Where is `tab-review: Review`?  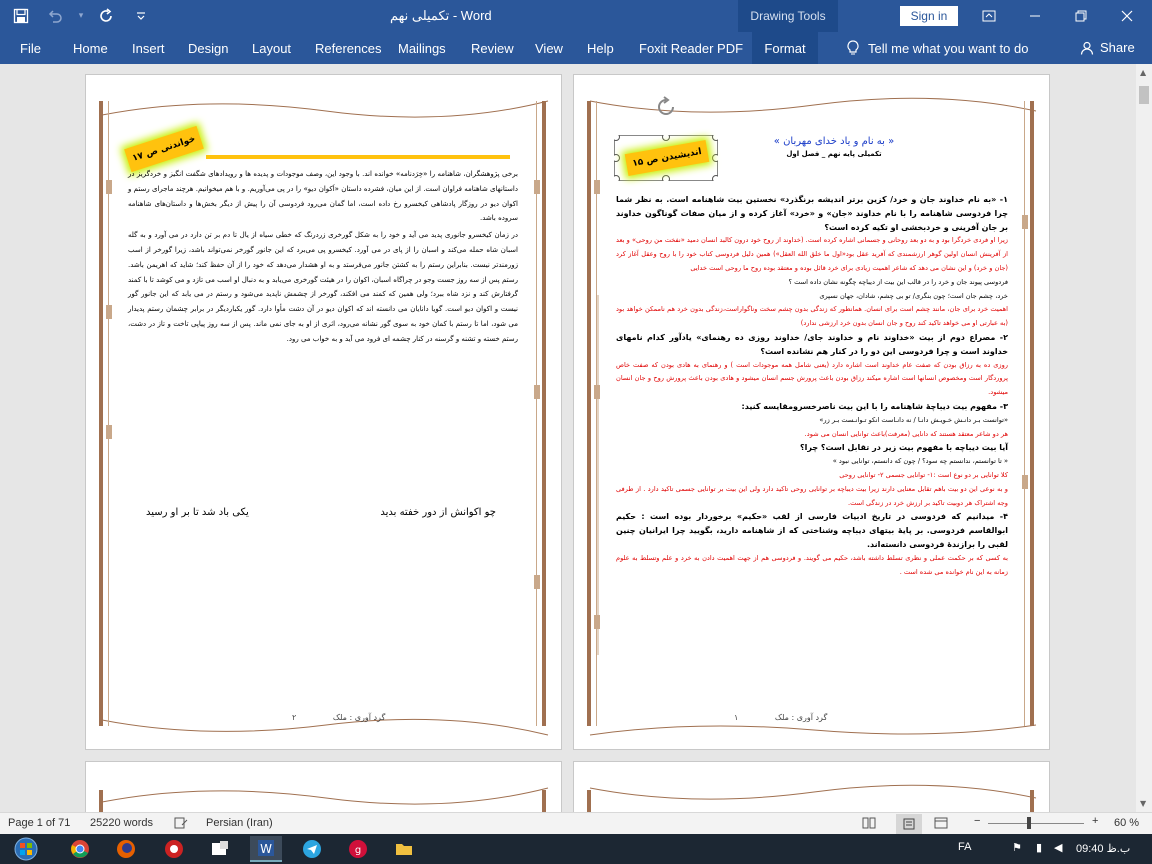
tab-review: Review is located at coordinates (492, 48).